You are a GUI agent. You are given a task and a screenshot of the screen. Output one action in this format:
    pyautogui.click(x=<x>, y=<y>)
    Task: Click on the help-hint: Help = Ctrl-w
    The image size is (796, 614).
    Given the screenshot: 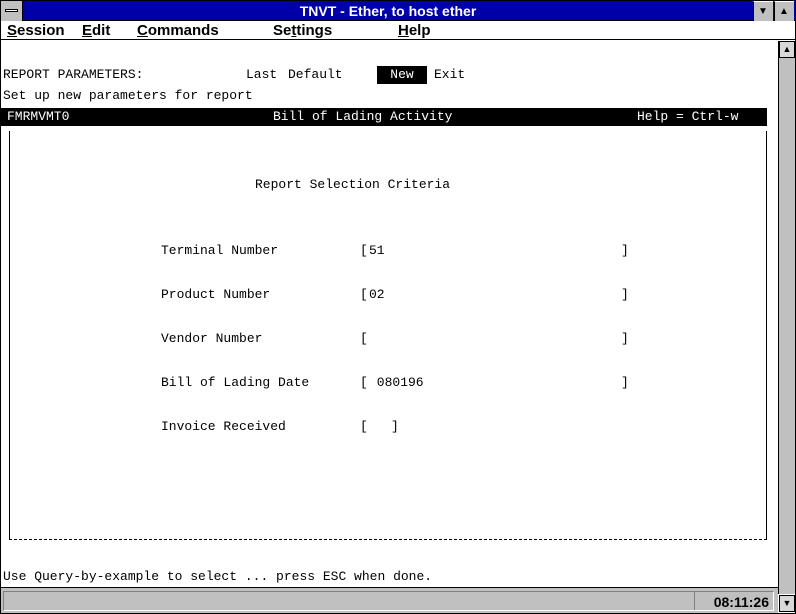 What is the action you would take?
    pyautogui.click(x=688, y=116)
    